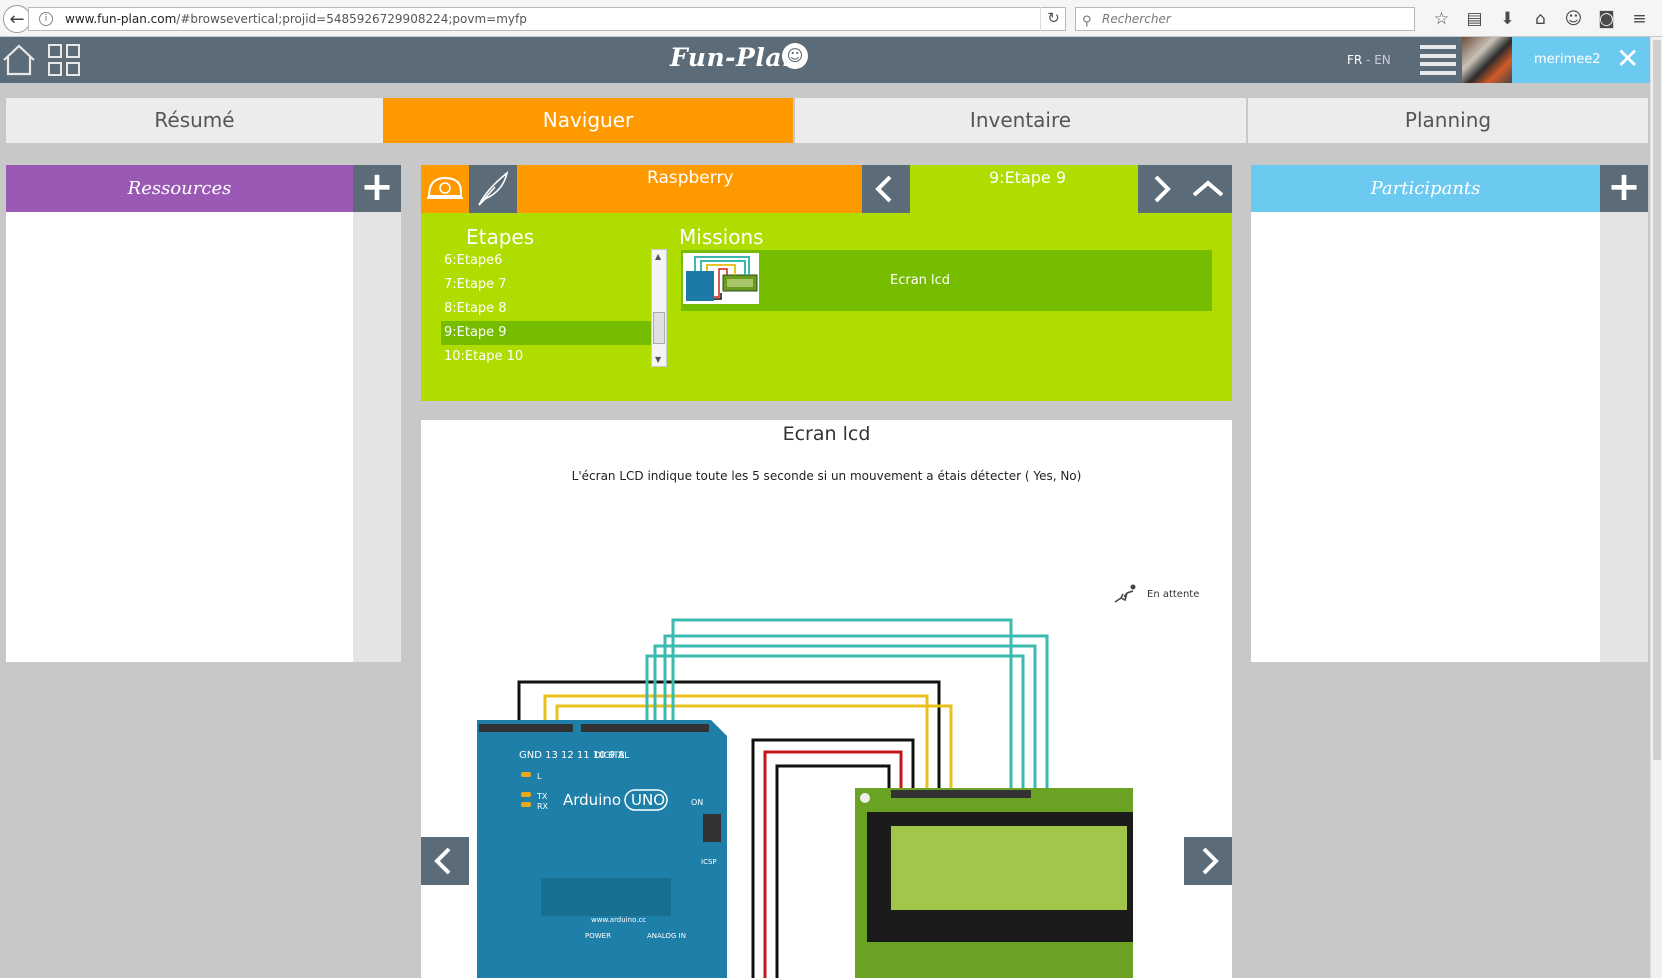  Describe the element at coordinates (64, 60) in the screenshot. I see `grid-view-icon` at that location.